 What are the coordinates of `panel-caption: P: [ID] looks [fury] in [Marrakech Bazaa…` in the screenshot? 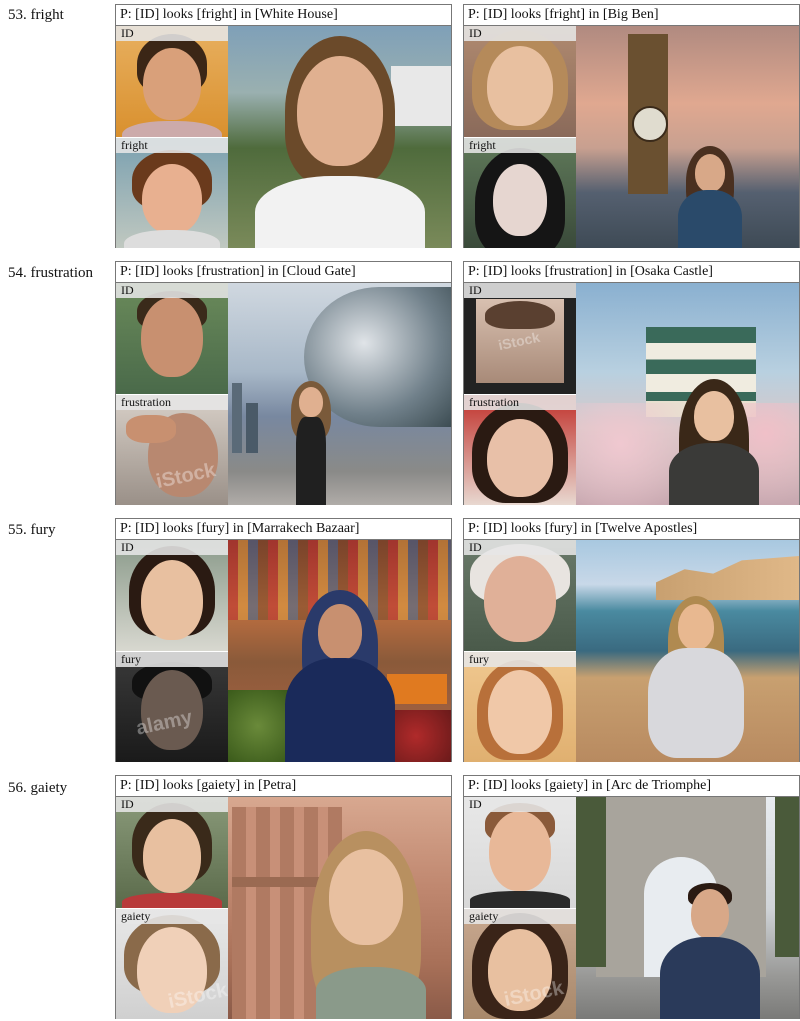 It's located at (283, 529).